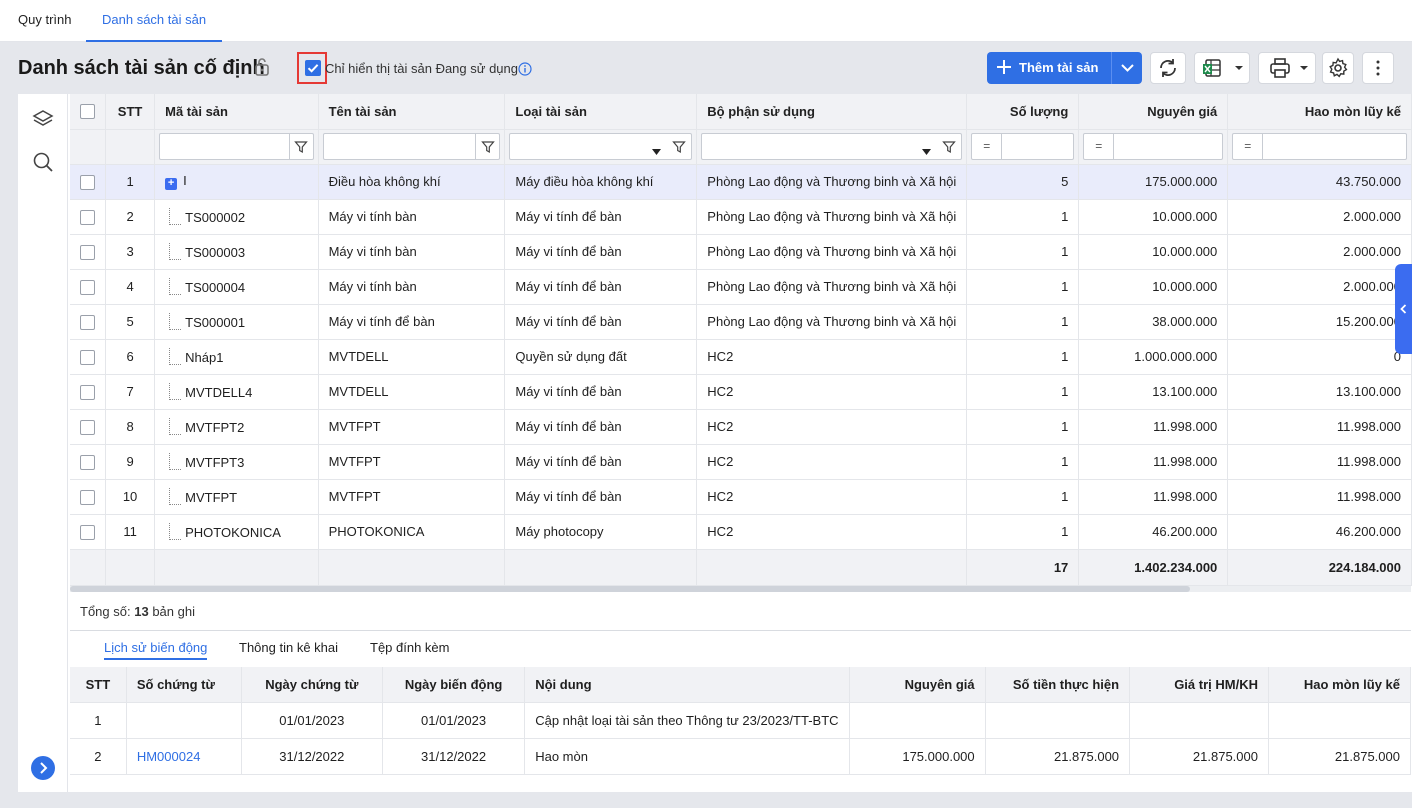  What do you see at coordinates (155, 648) in the screenshot?
I see `tab-history: Lịch sử biến động` at bounding box center [155, 648].